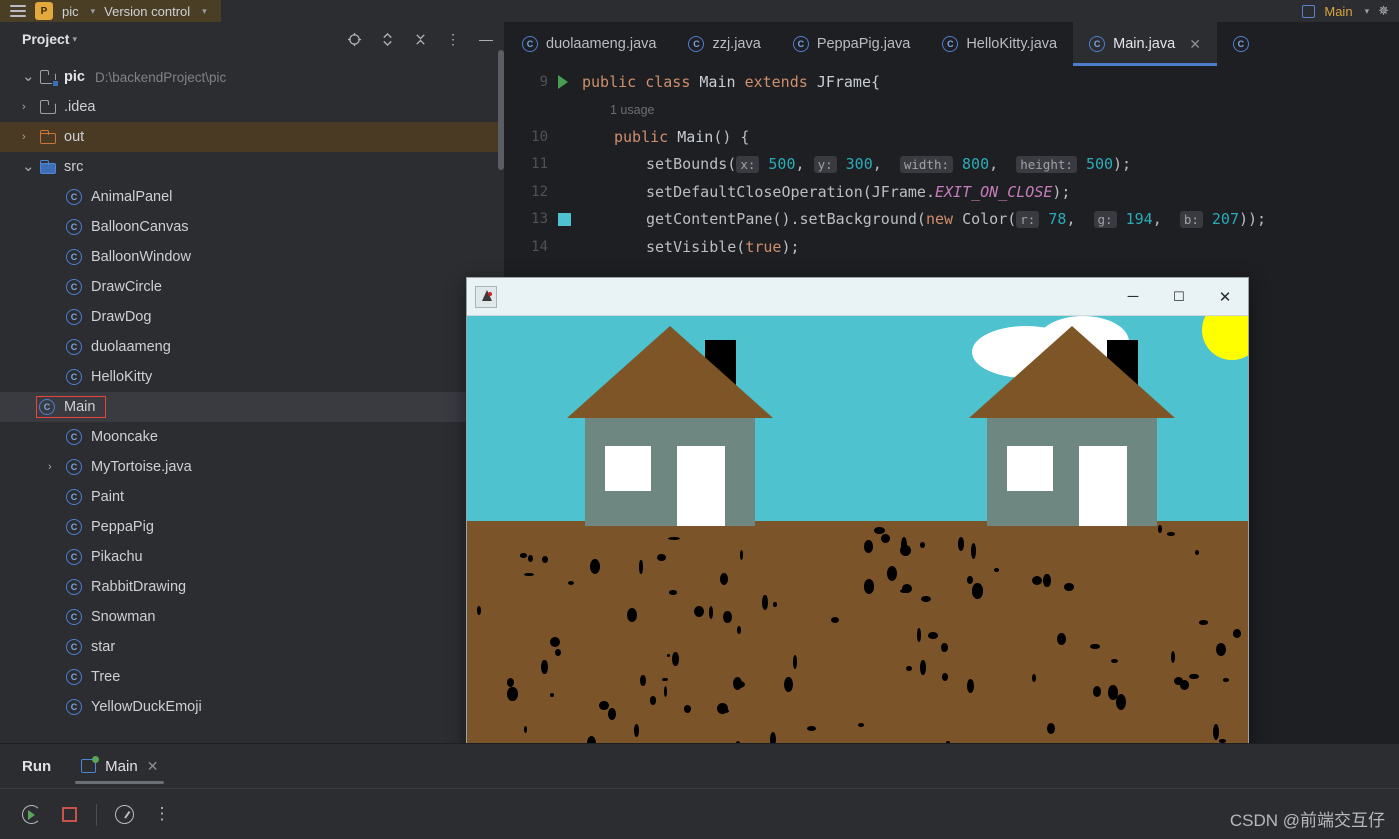  I want to click on project-name-label: pic, so click(70, 11).